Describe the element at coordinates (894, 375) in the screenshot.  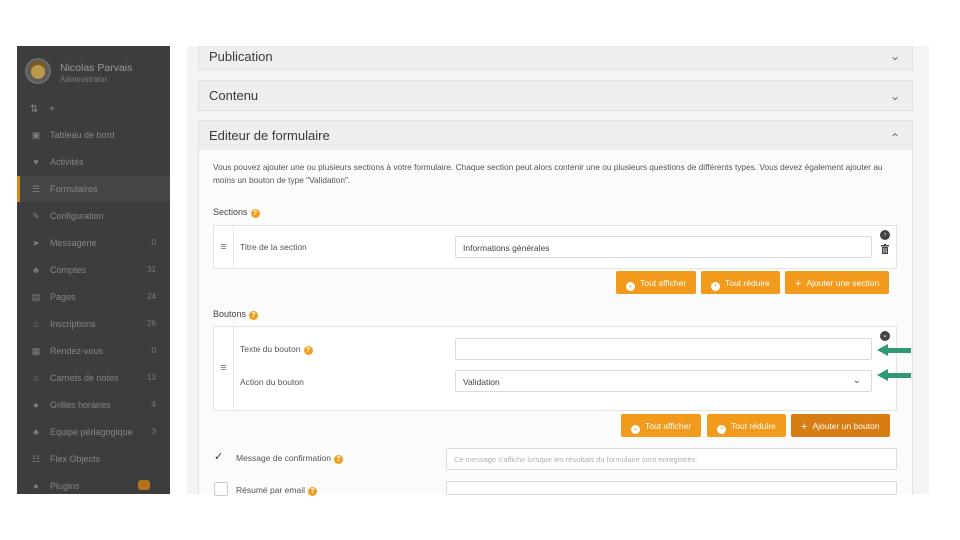
I see `arrow-left-icon` at that location.